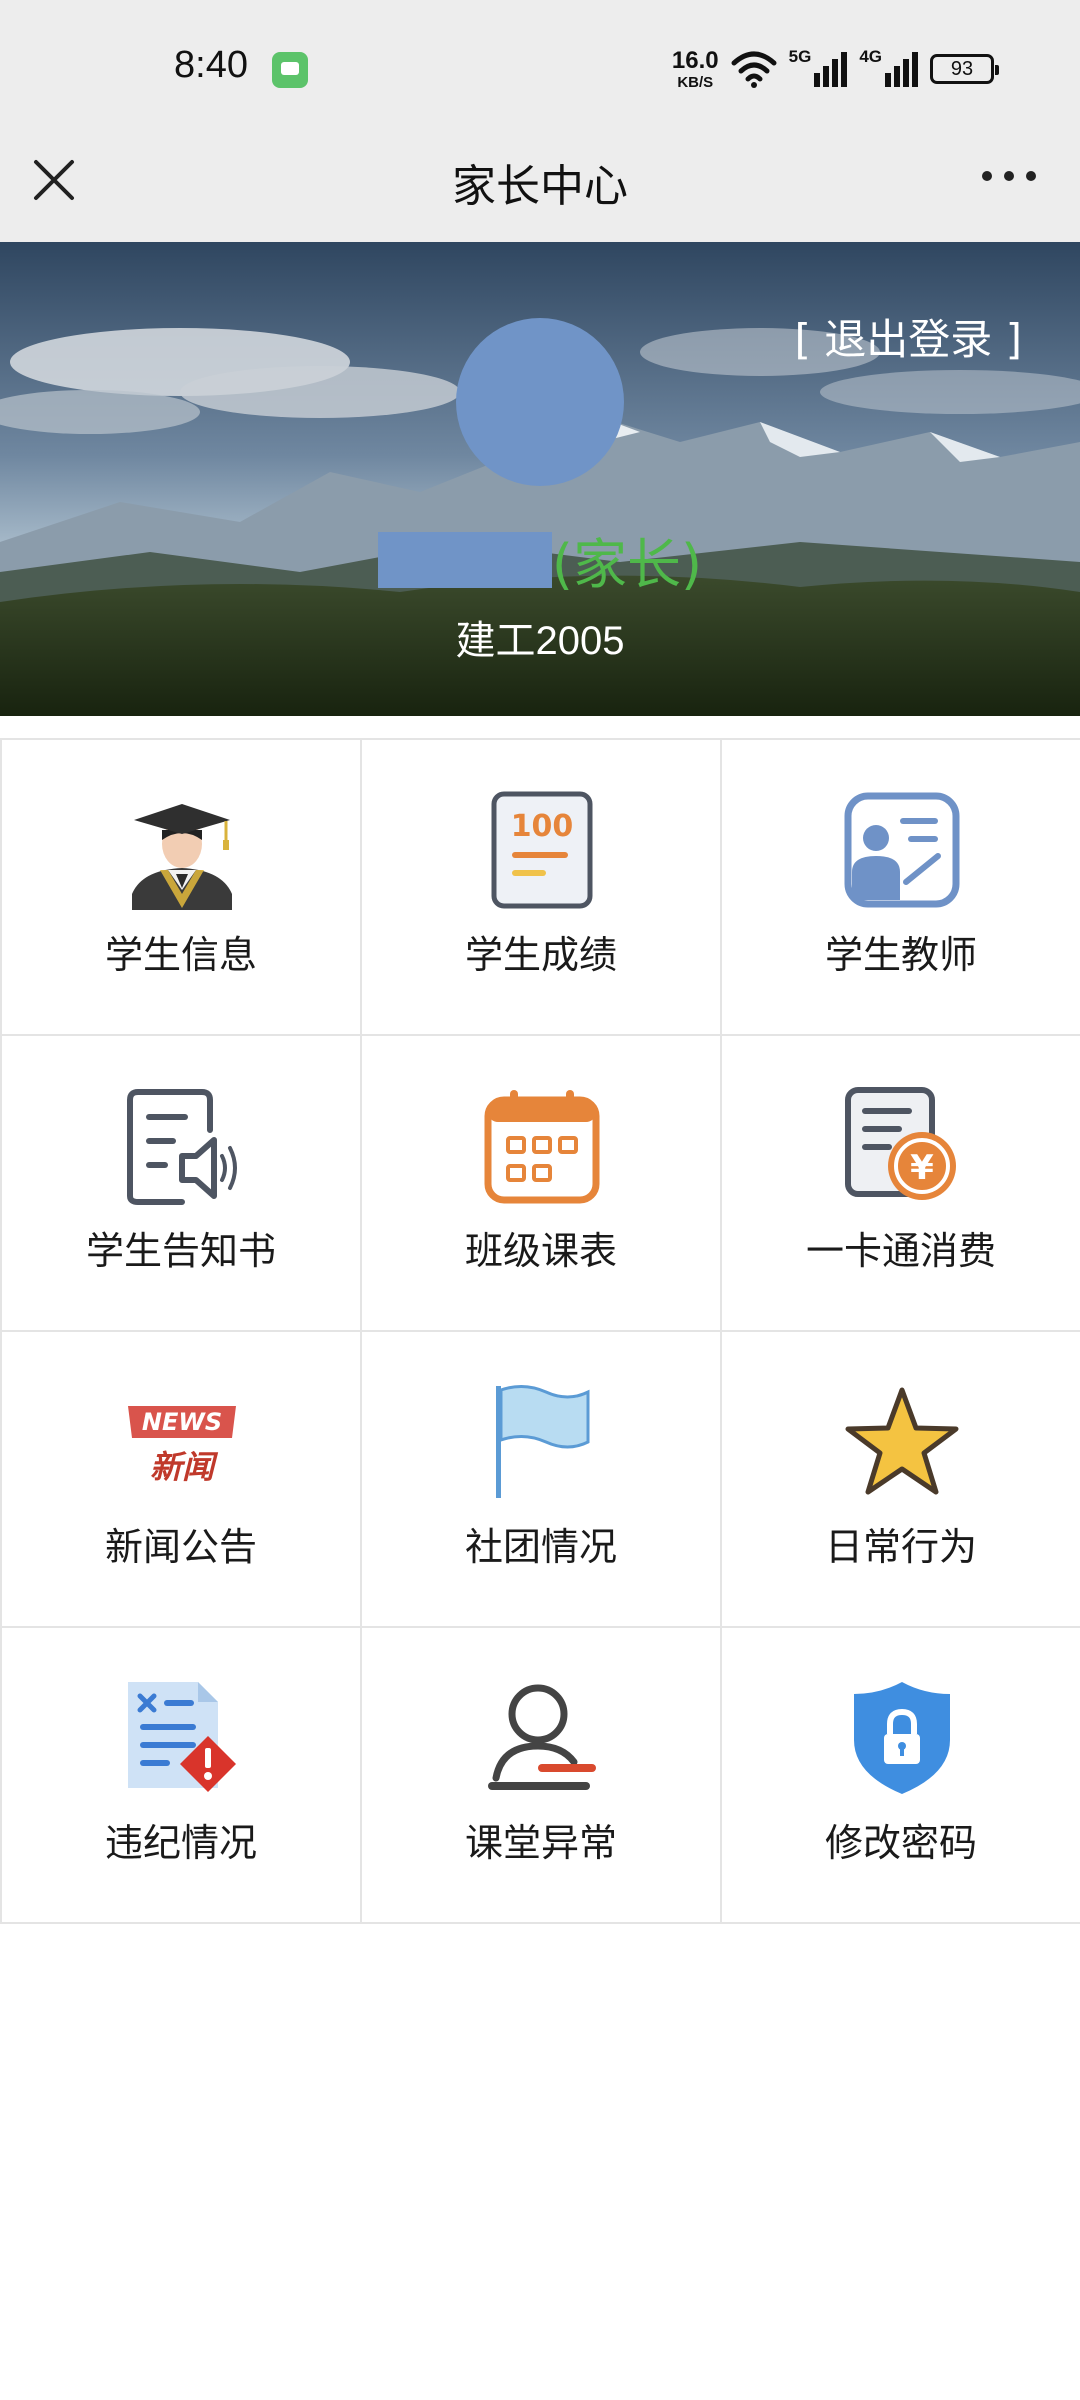 Image resolution: width=1080 pixels, height=2400 pixels. Describe the element at coordinates (900, 1547) in the screenshot. I see `menu-label: 日常行为` at that location.